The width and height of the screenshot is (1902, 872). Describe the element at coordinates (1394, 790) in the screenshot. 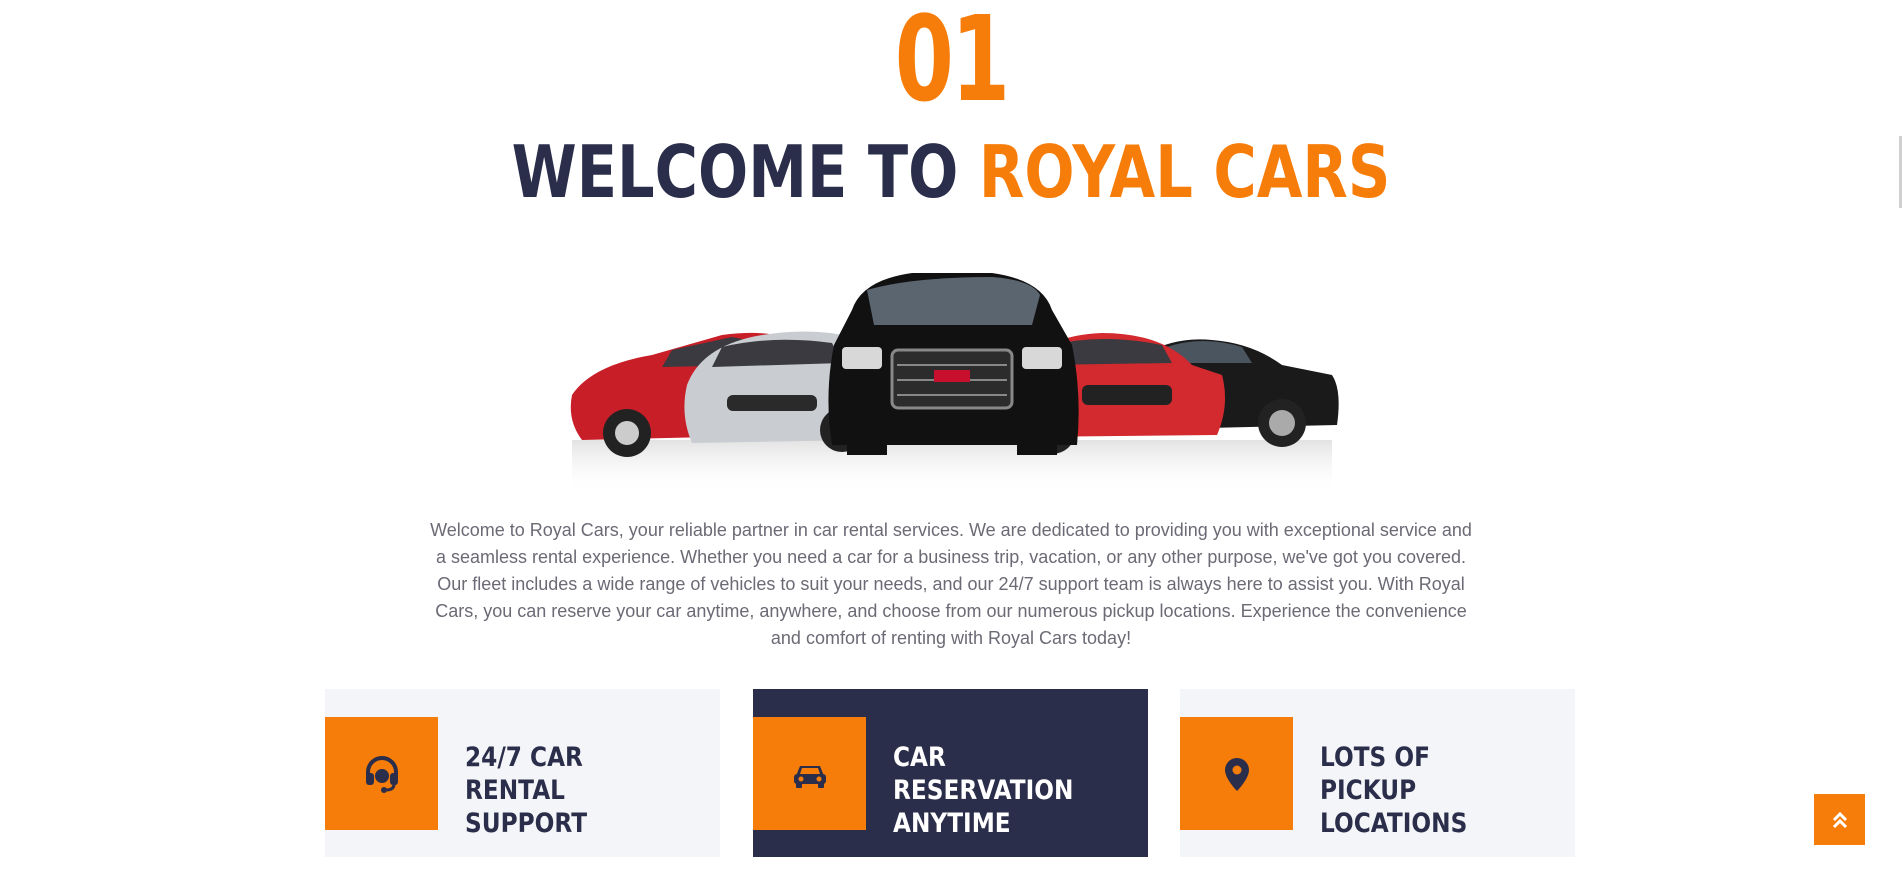

I see `feature-label: Lots Of Pickup Locations` at that location.